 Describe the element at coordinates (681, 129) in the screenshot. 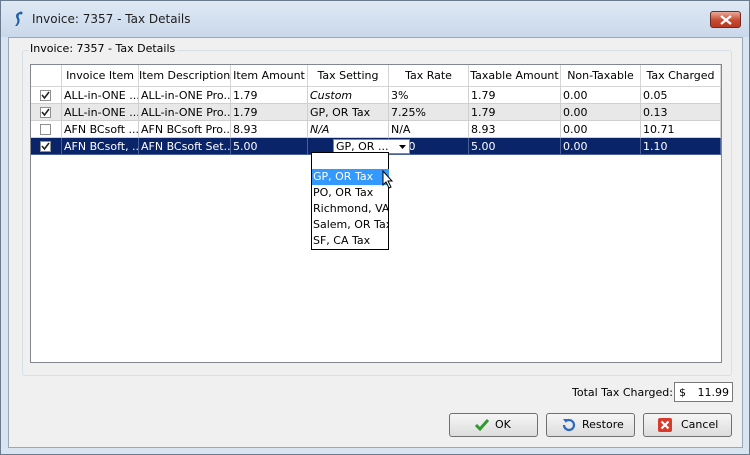

I see `cell-tax-charged: 10.71` at that location.